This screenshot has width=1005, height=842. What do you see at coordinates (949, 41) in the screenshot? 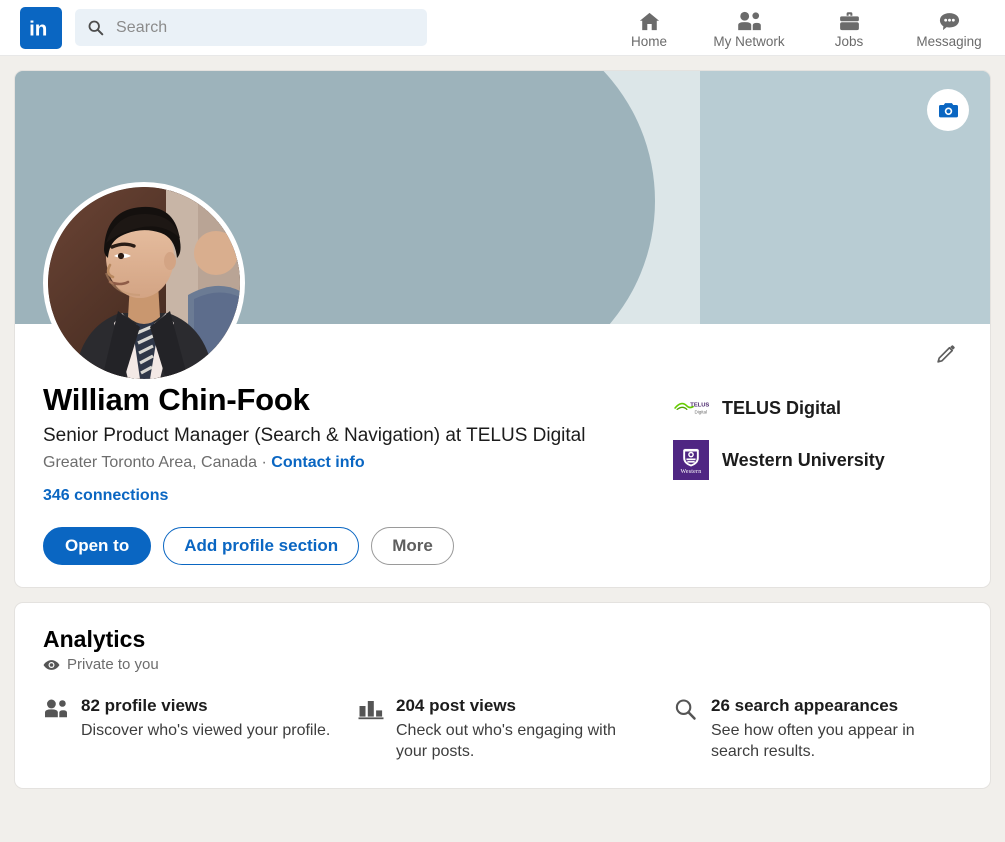
I see `nav-label-messaging: Messaging` at bounding box center [949, 41].